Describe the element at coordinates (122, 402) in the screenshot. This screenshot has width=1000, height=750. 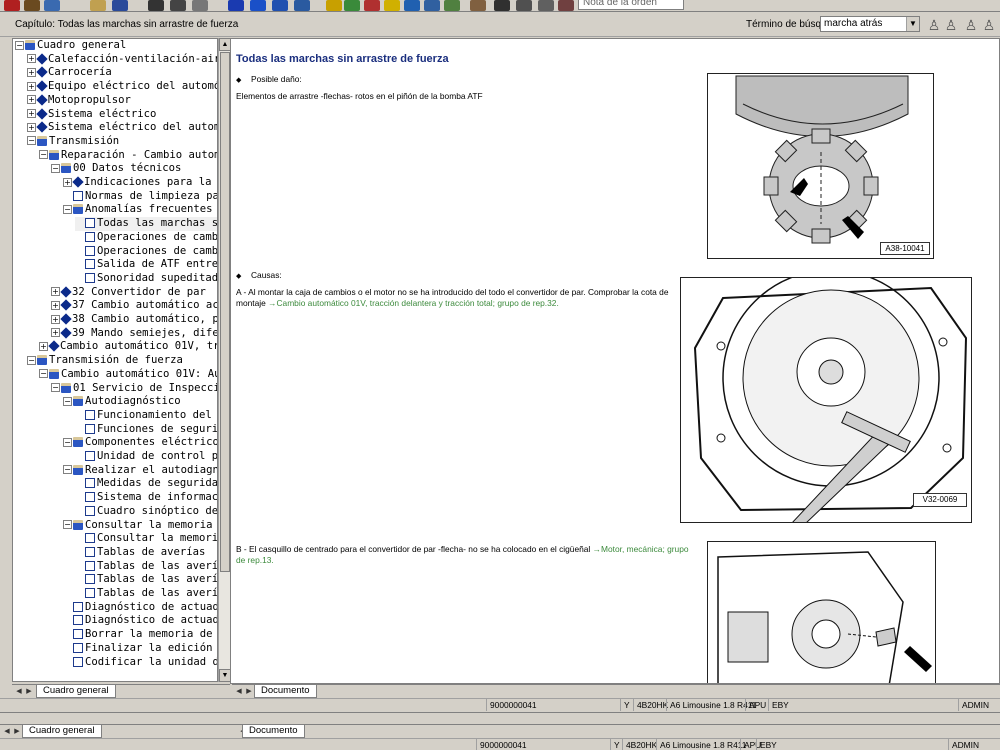
I see `tree-item: − Autodiagnóstico` at that location.